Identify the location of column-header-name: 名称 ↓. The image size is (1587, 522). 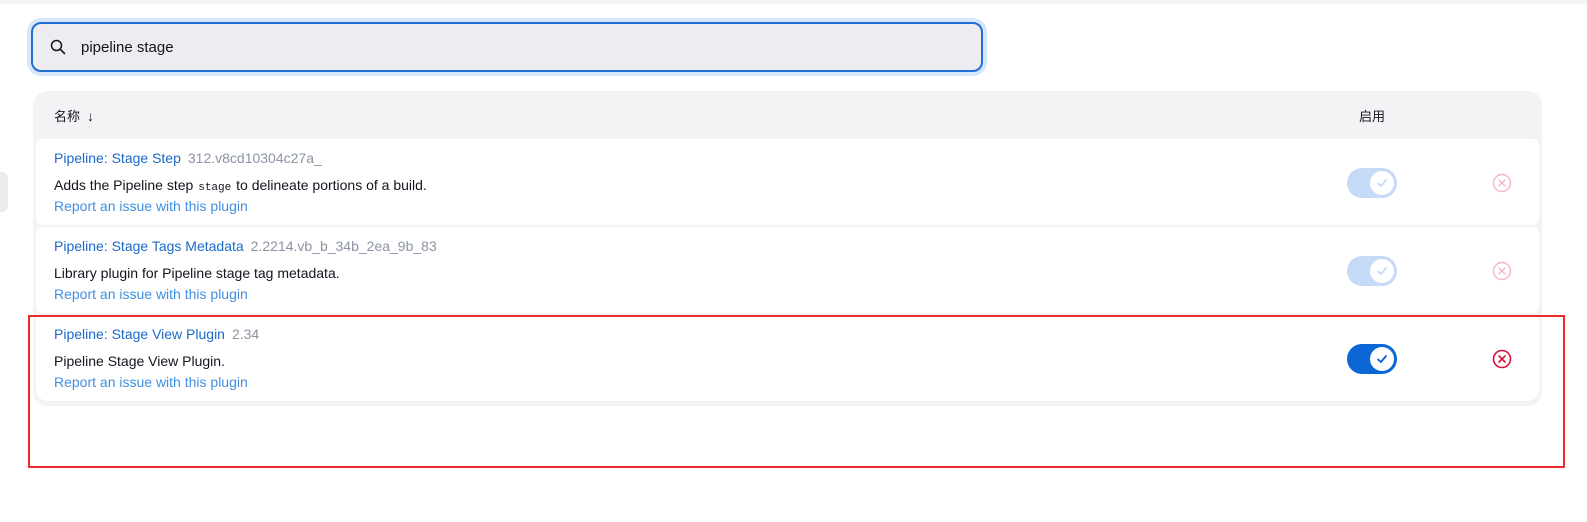
(74, 115).